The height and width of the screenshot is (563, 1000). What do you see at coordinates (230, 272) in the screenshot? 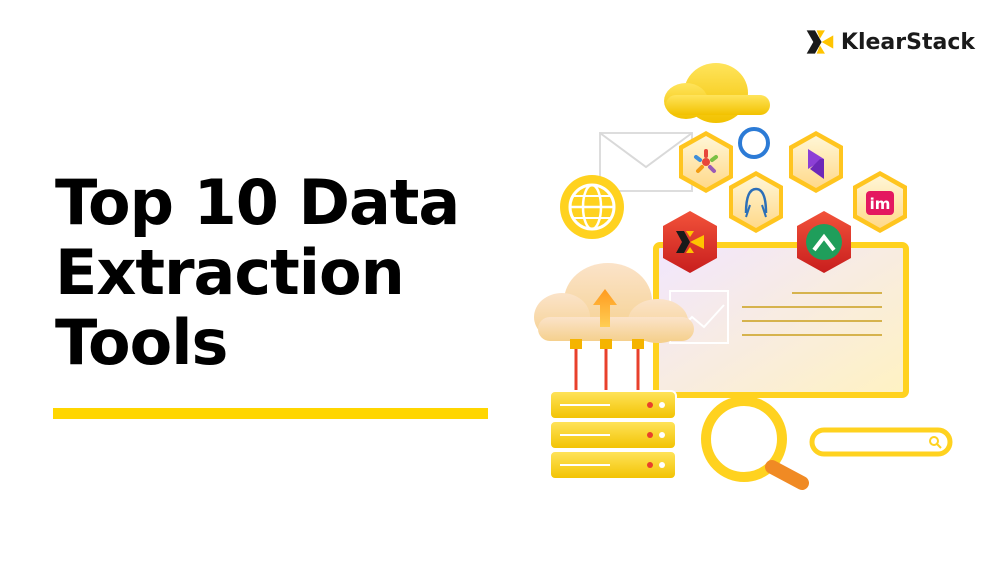
I see `title-line-2: Extraction` at bounding box center [230, 272].